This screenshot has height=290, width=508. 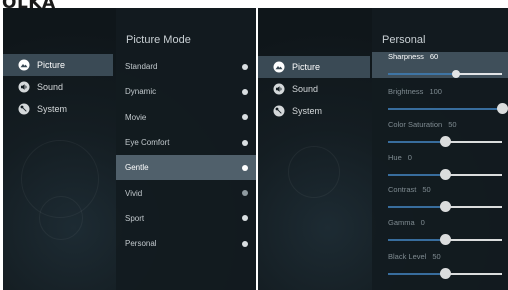 I want to click on slider-contrast, so click(x=445, y=206).